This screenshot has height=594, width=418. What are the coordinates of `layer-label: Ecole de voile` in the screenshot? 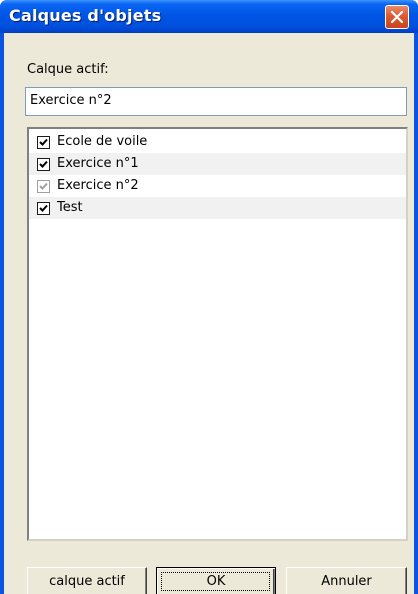 It's located at (102, 141).